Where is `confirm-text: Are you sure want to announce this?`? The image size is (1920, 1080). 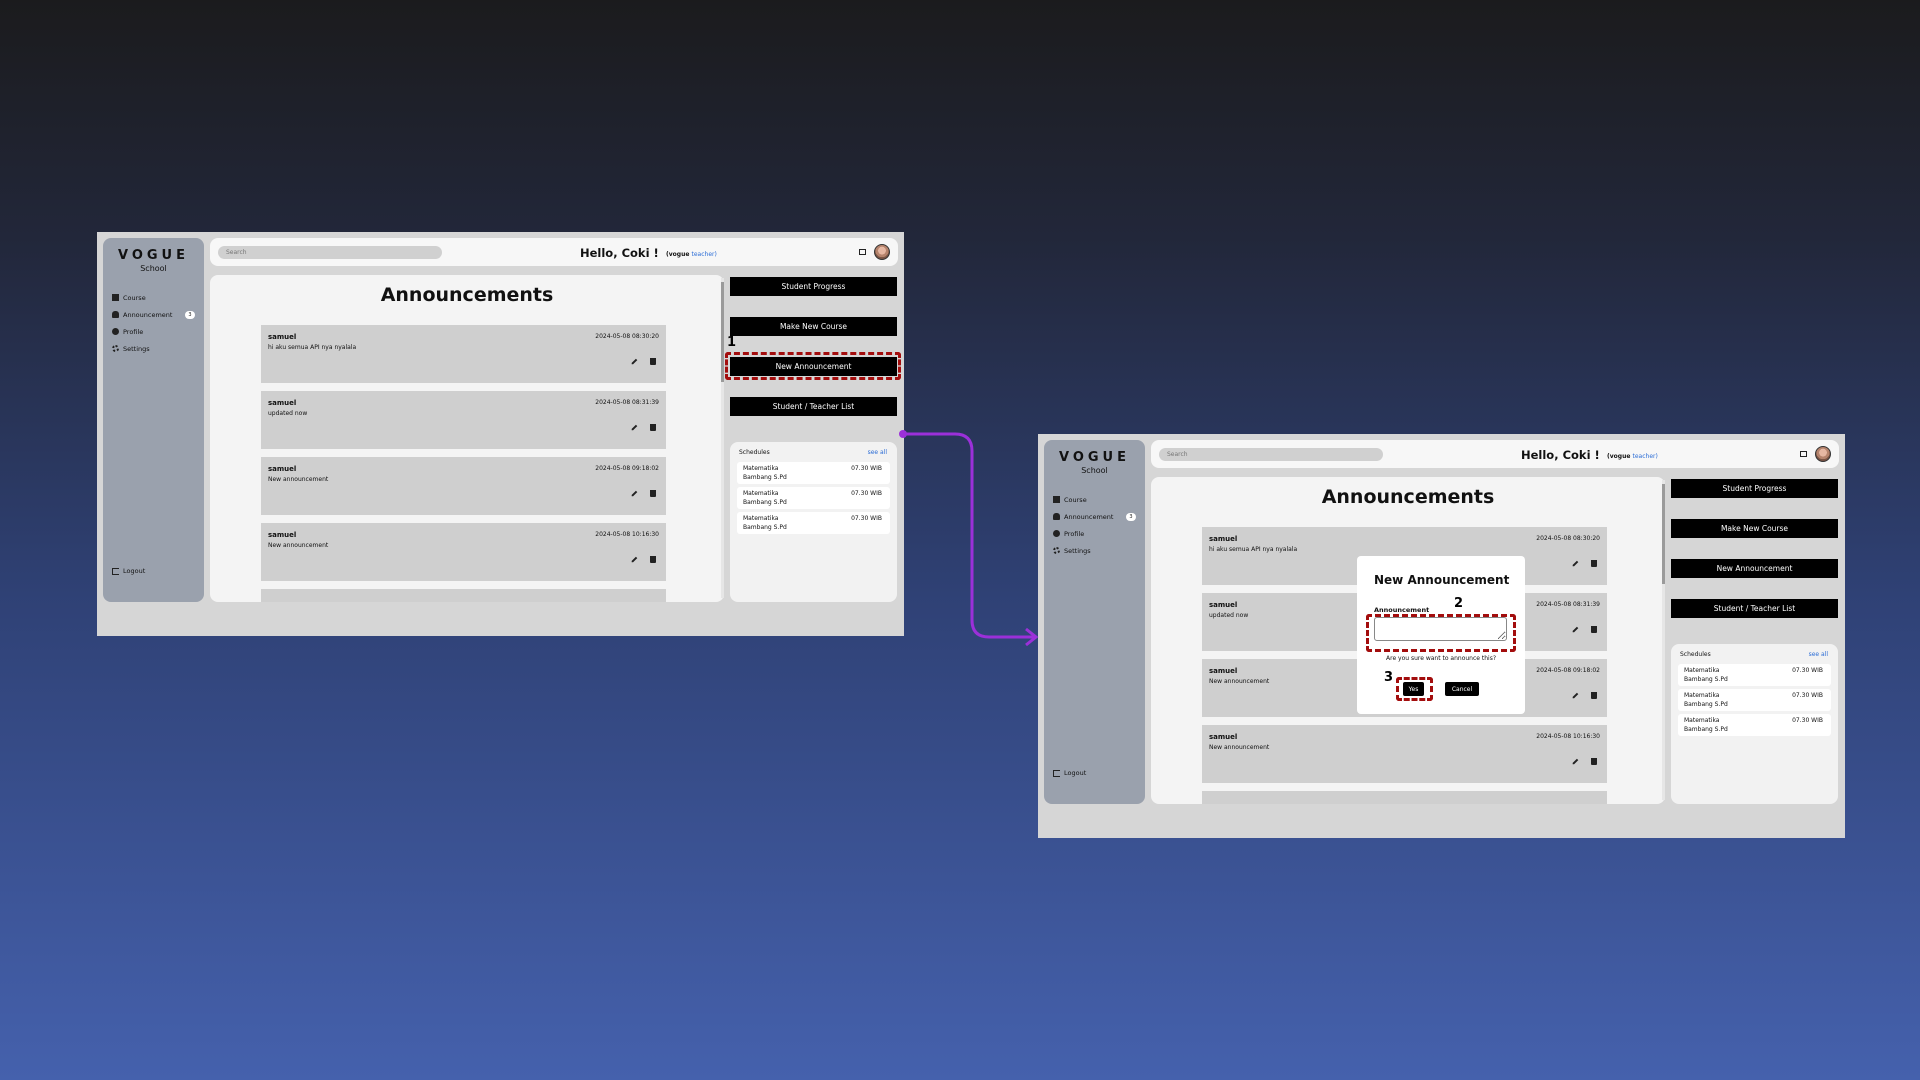
confirm-text: Are you sure want to announce this? is located at coordinates (1441, 658).